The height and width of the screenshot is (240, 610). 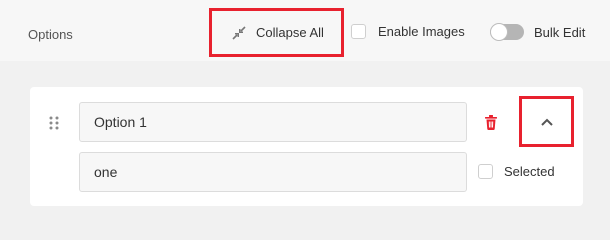 I want to click on options-title: Options, so click(x=50, y=34).